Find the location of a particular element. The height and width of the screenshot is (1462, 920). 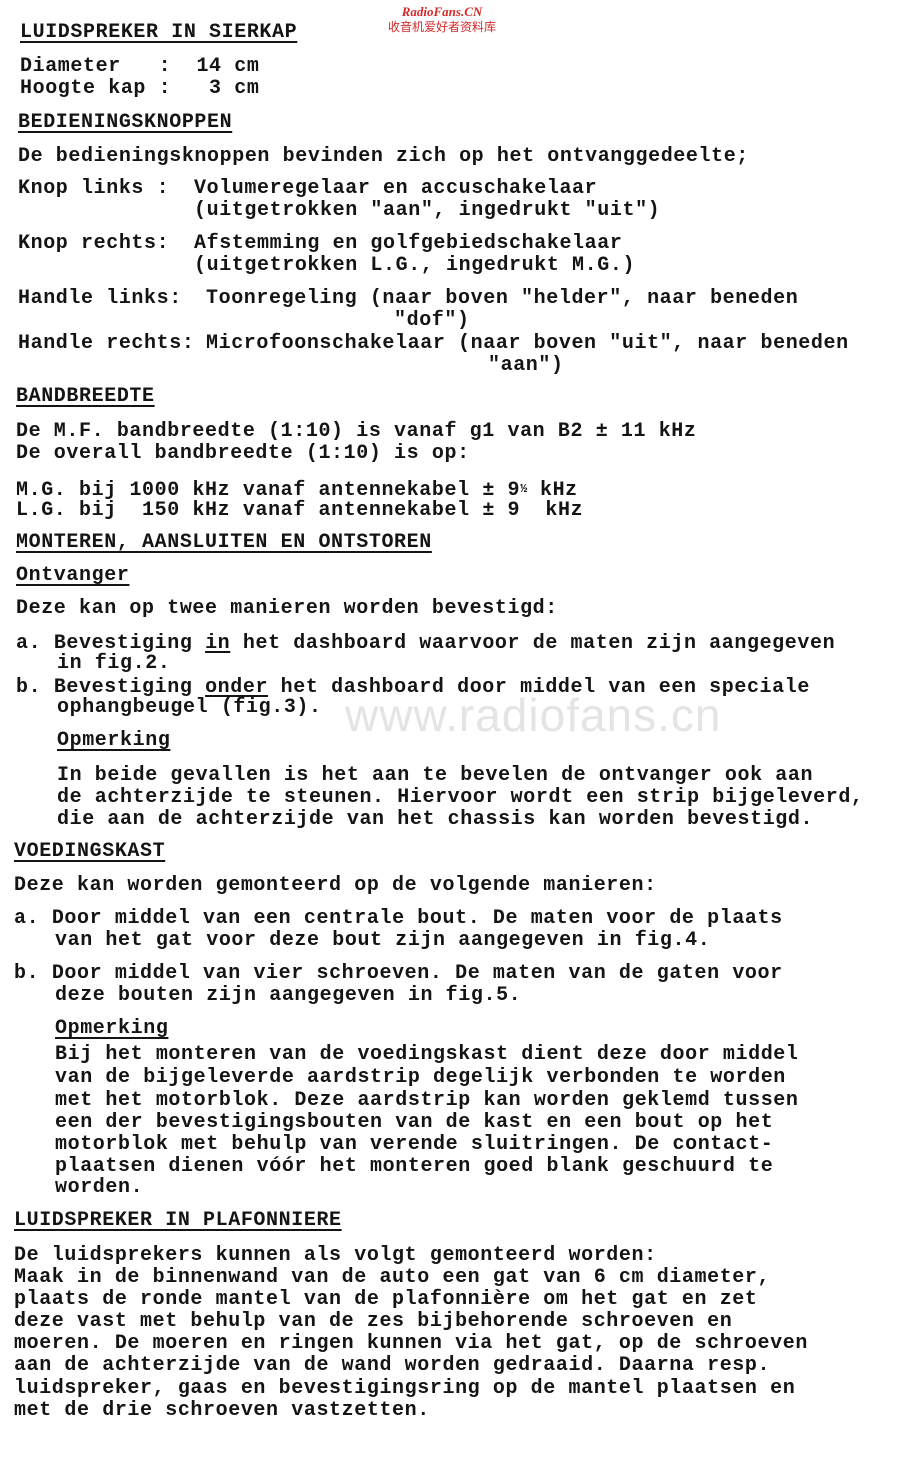

band-value: 9 is located at coordinates (514, 510).